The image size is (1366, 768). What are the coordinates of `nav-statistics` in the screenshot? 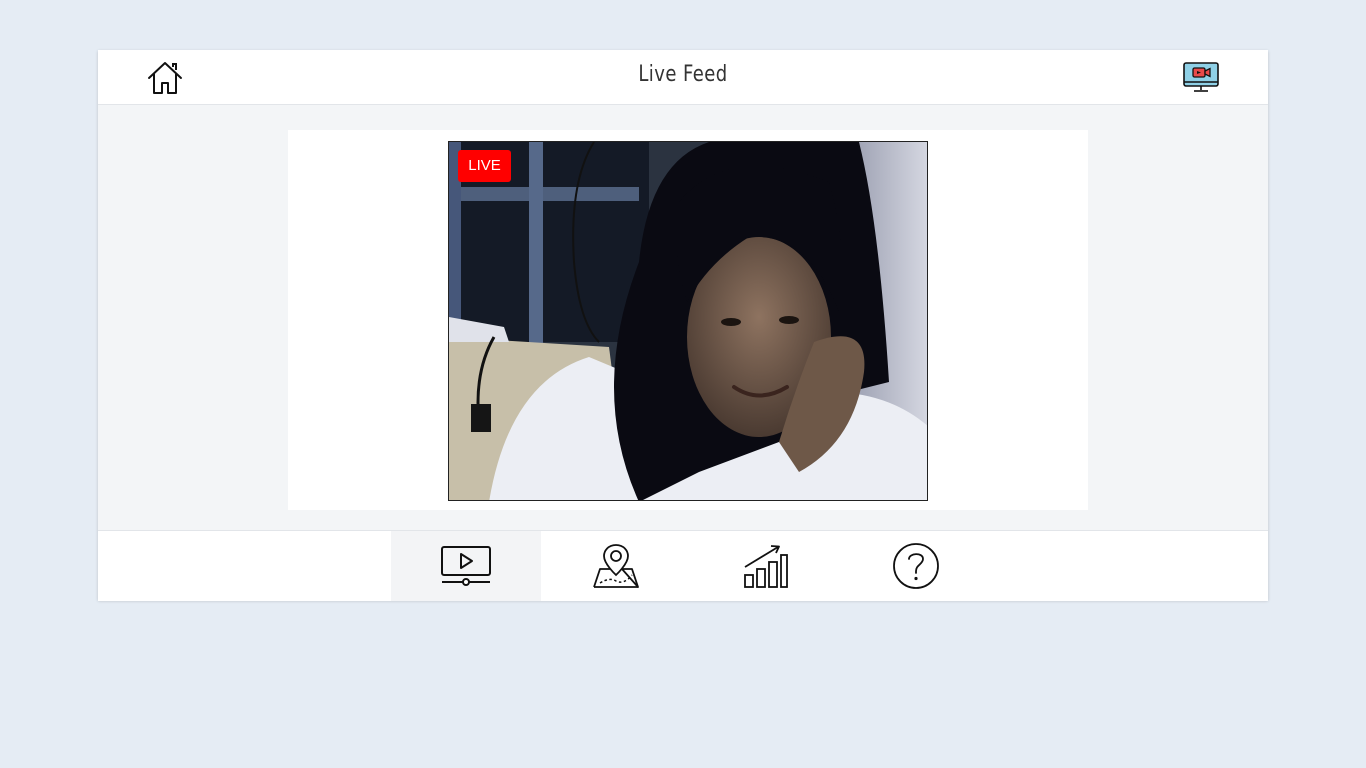 It's located at (766, 566).